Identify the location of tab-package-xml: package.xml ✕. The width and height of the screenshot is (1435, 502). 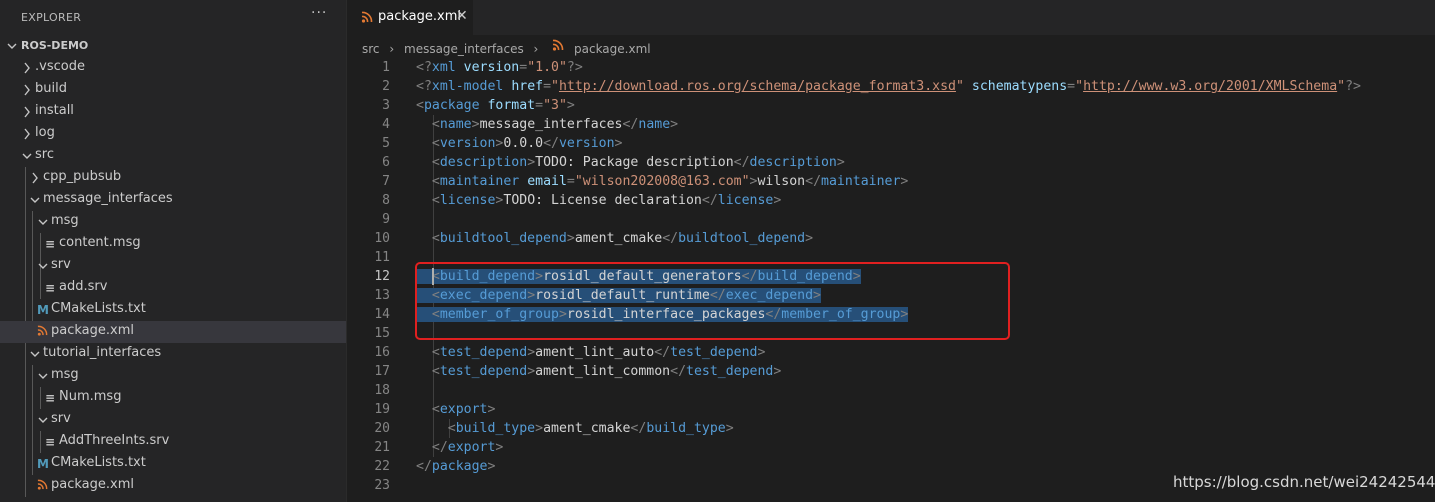
(410, 17).